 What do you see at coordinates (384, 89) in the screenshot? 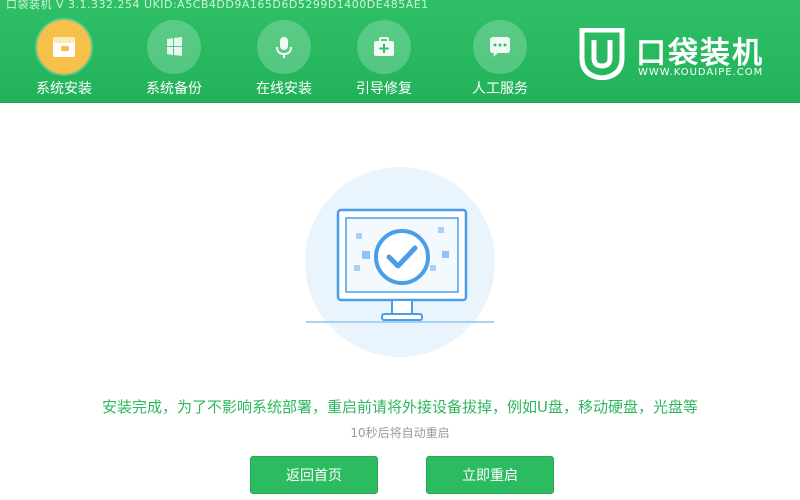
I see `nav-label: 引导修复` at bounding box center [384, 89].